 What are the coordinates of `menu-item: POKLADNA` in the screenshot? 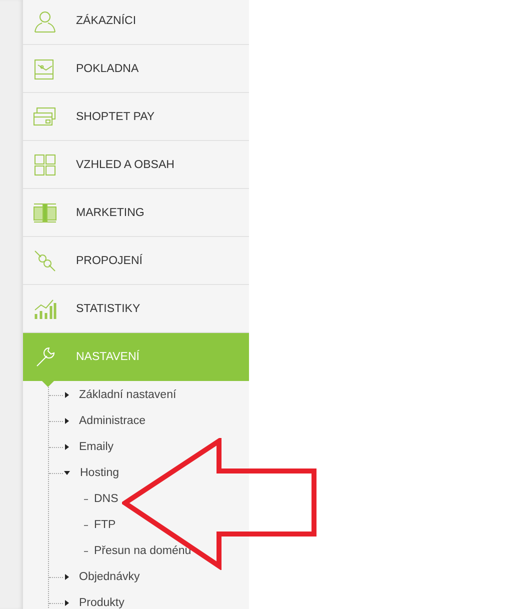 It's located at (136, 69).